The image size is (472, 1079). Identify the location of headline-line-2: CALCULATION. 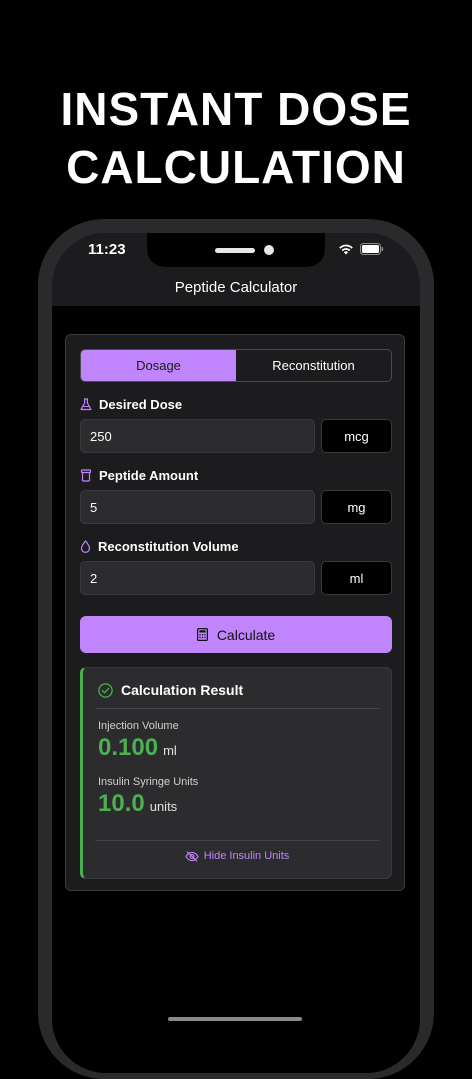
(236, 167).